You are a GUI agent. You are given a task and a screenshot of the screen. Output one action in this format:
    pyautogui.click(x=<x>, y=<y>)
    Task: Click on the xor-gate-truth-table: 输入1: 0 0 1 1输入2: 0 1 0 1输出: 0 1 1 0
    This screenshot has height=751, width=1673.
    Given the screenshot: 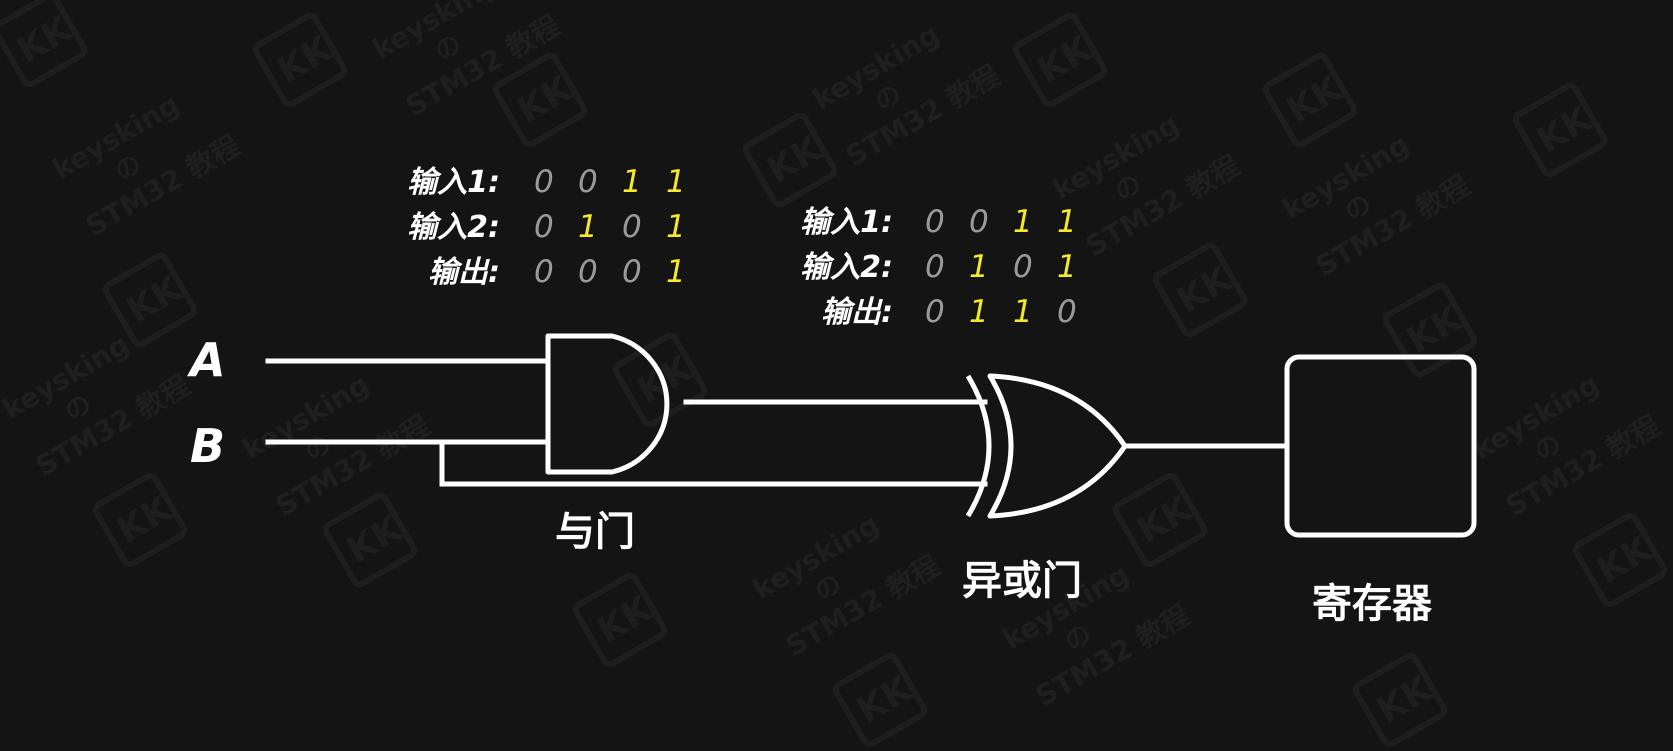 What is the action you would take?
    pyautogui.click(x=938, y=267)
    